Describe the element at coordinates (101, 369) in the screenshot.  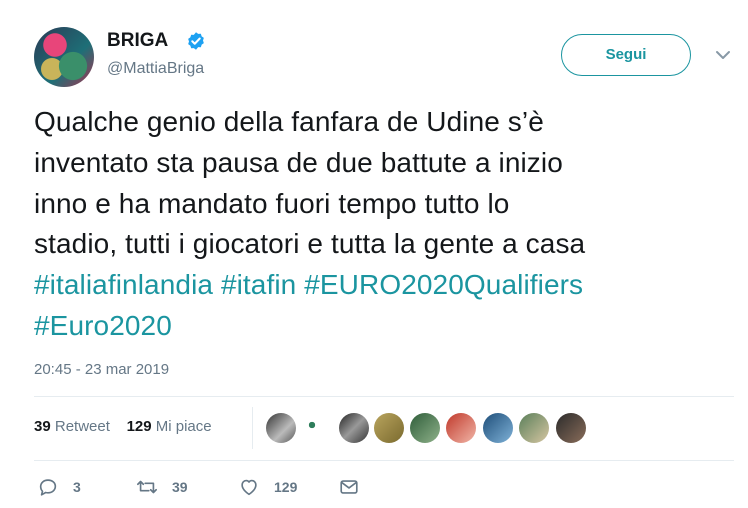
I see `tweet-timestamp: 20:45 - 23 mar 2019` at that location.